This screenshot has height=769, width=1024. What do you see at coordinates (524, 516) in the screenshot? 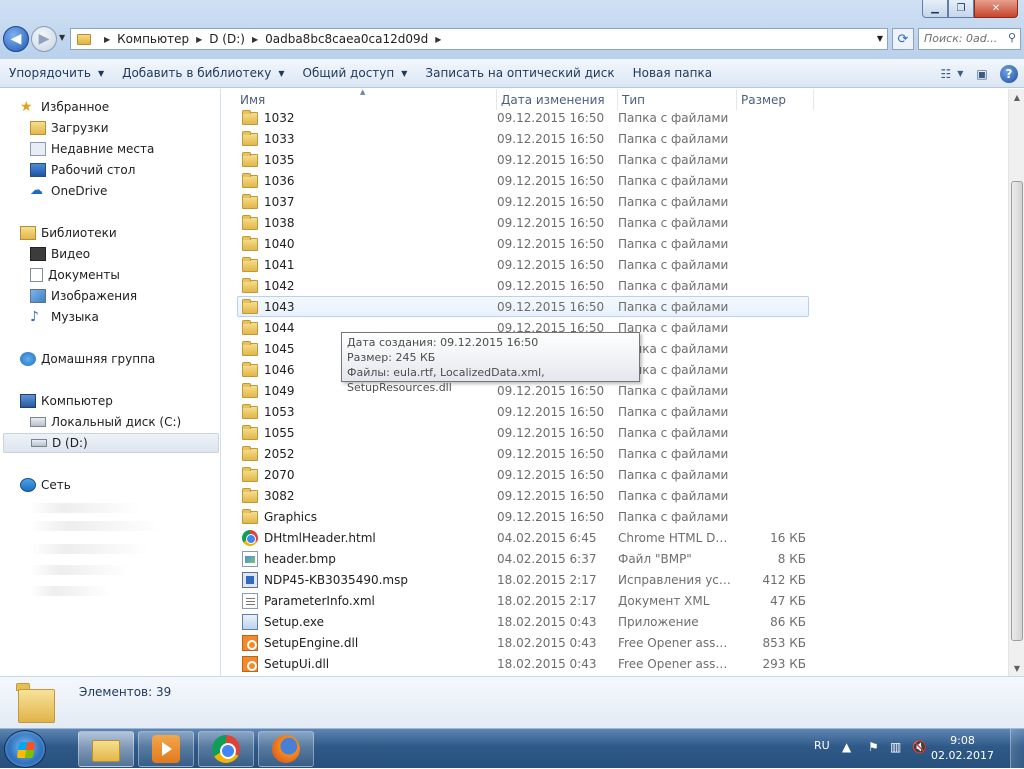
I see `list-item: Graphics 09.12.2015 16:50 Папка с файлами` at bounding box center [524, 516].